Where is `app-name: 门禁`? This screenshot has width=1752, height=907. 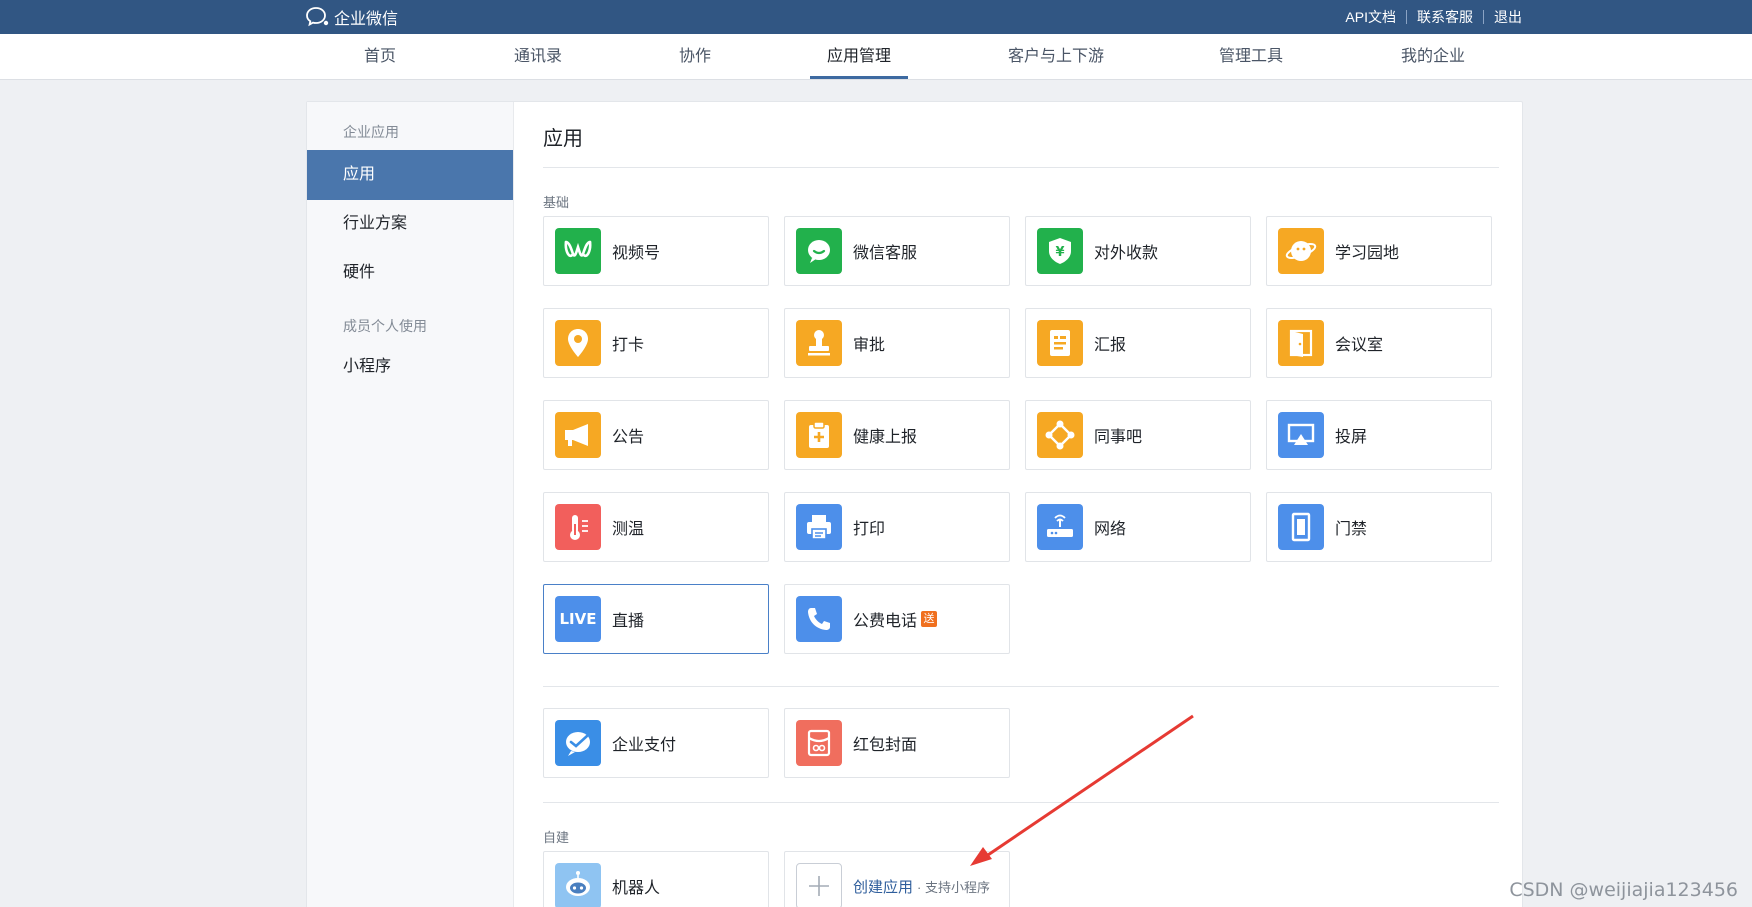
app-name: 门禁 is located at coordinates (1351, 529).